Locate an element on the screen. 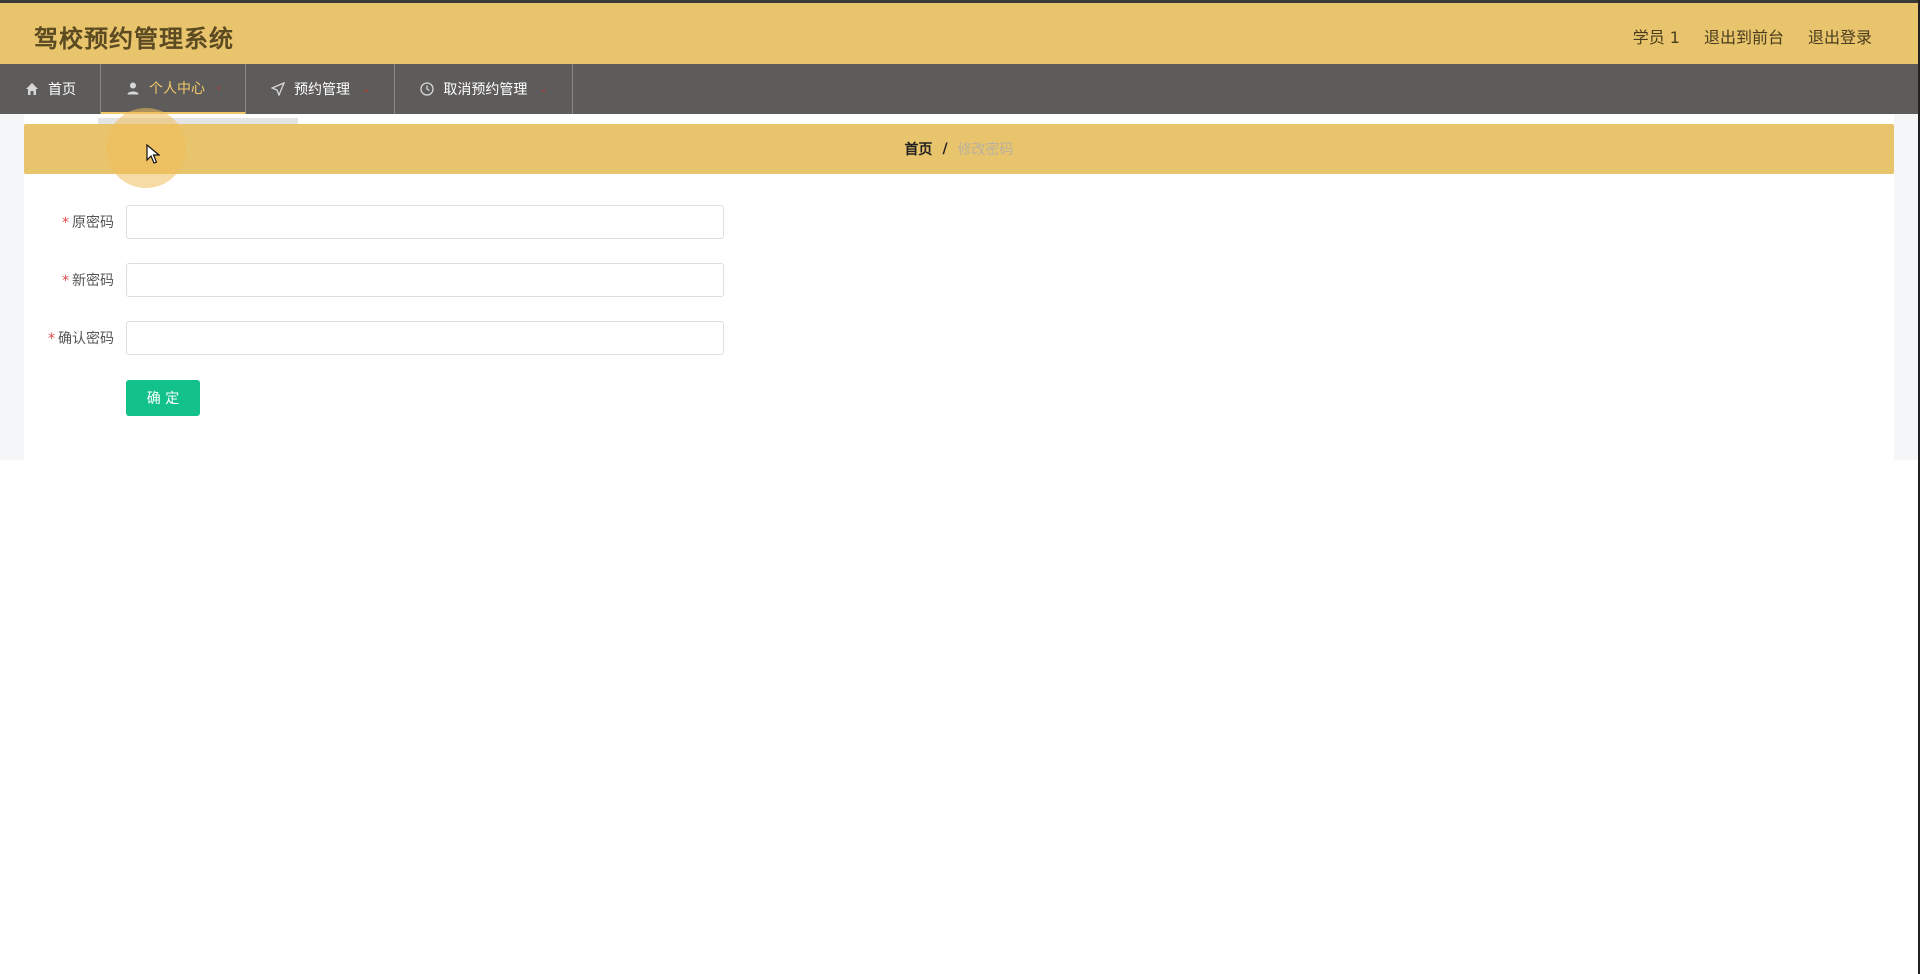 The image size is (1920, 974). breadcrumb-home: 首页 is located at coordinates (918, 149).